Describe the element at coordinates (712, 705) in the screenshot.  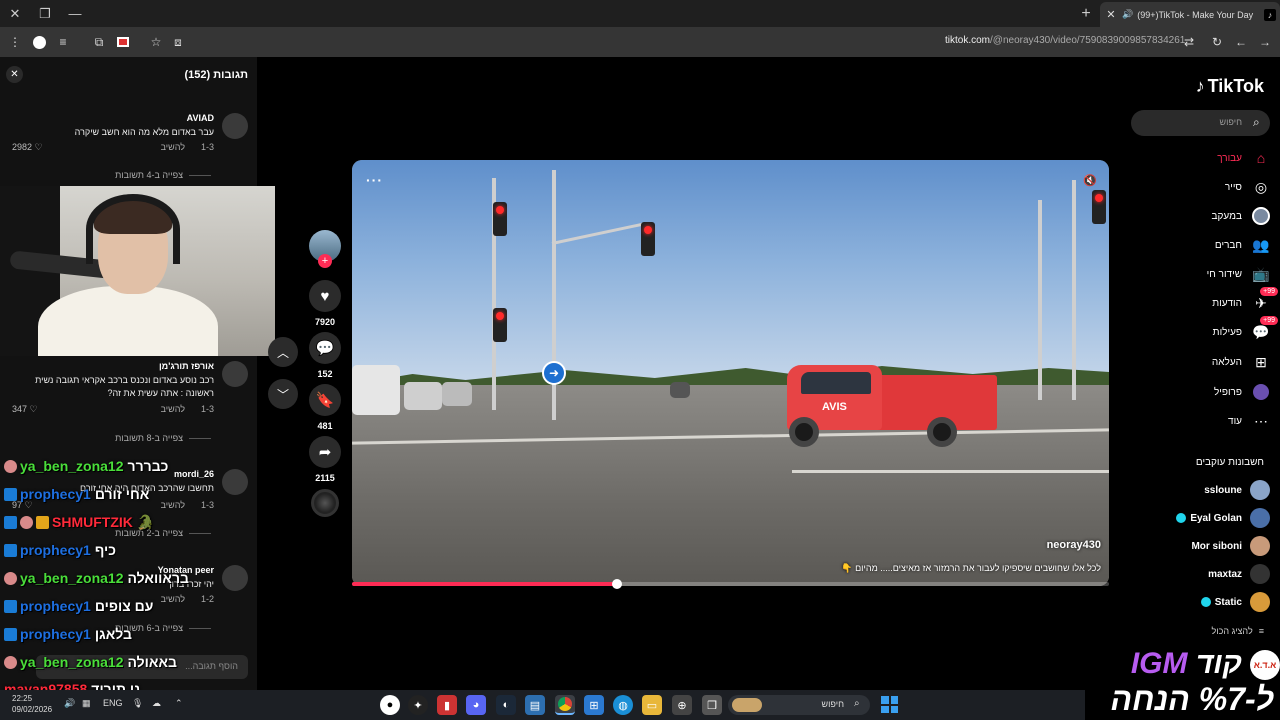
I see `task-view-icon: ❒` at that location.